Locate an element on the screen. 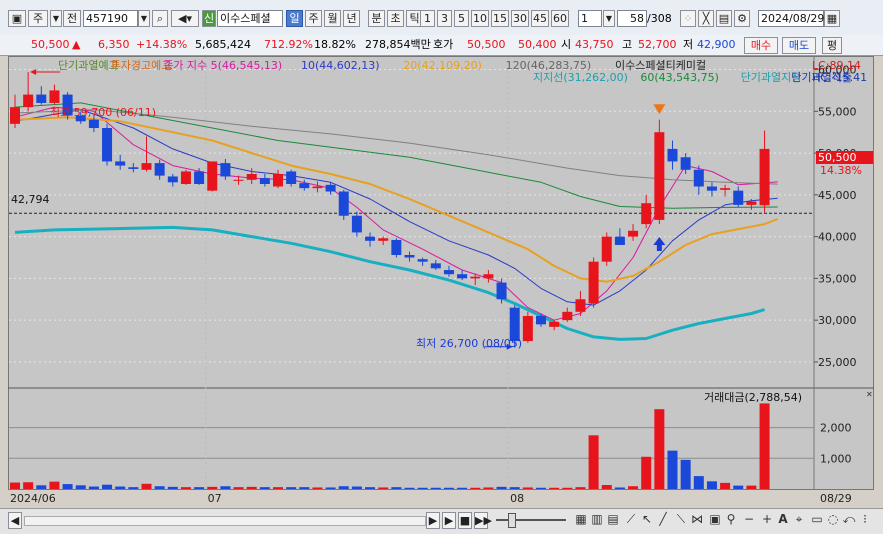  scroll-left-icon: ◀ is located at coordinates (15, 520).